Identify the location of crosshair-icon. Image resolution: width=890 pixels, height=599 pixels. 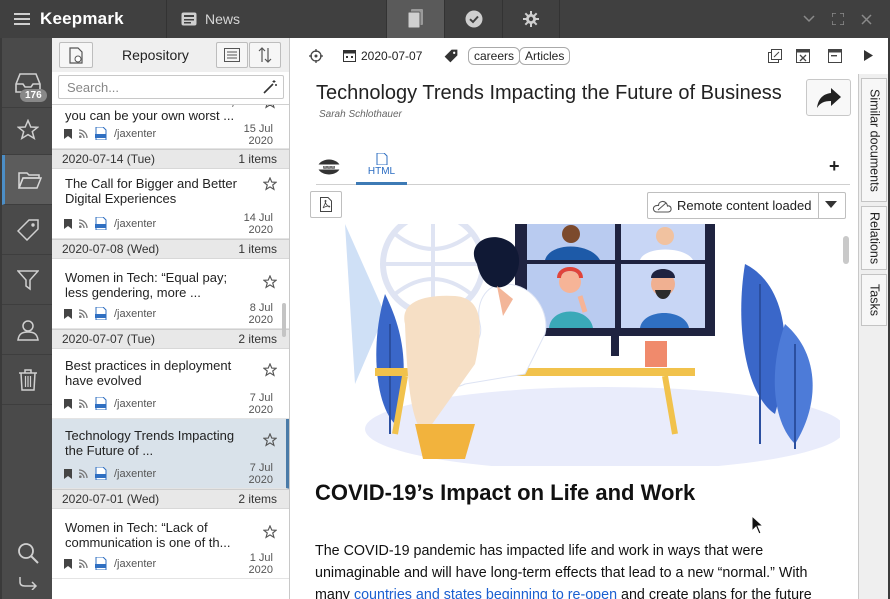
(316, 56).